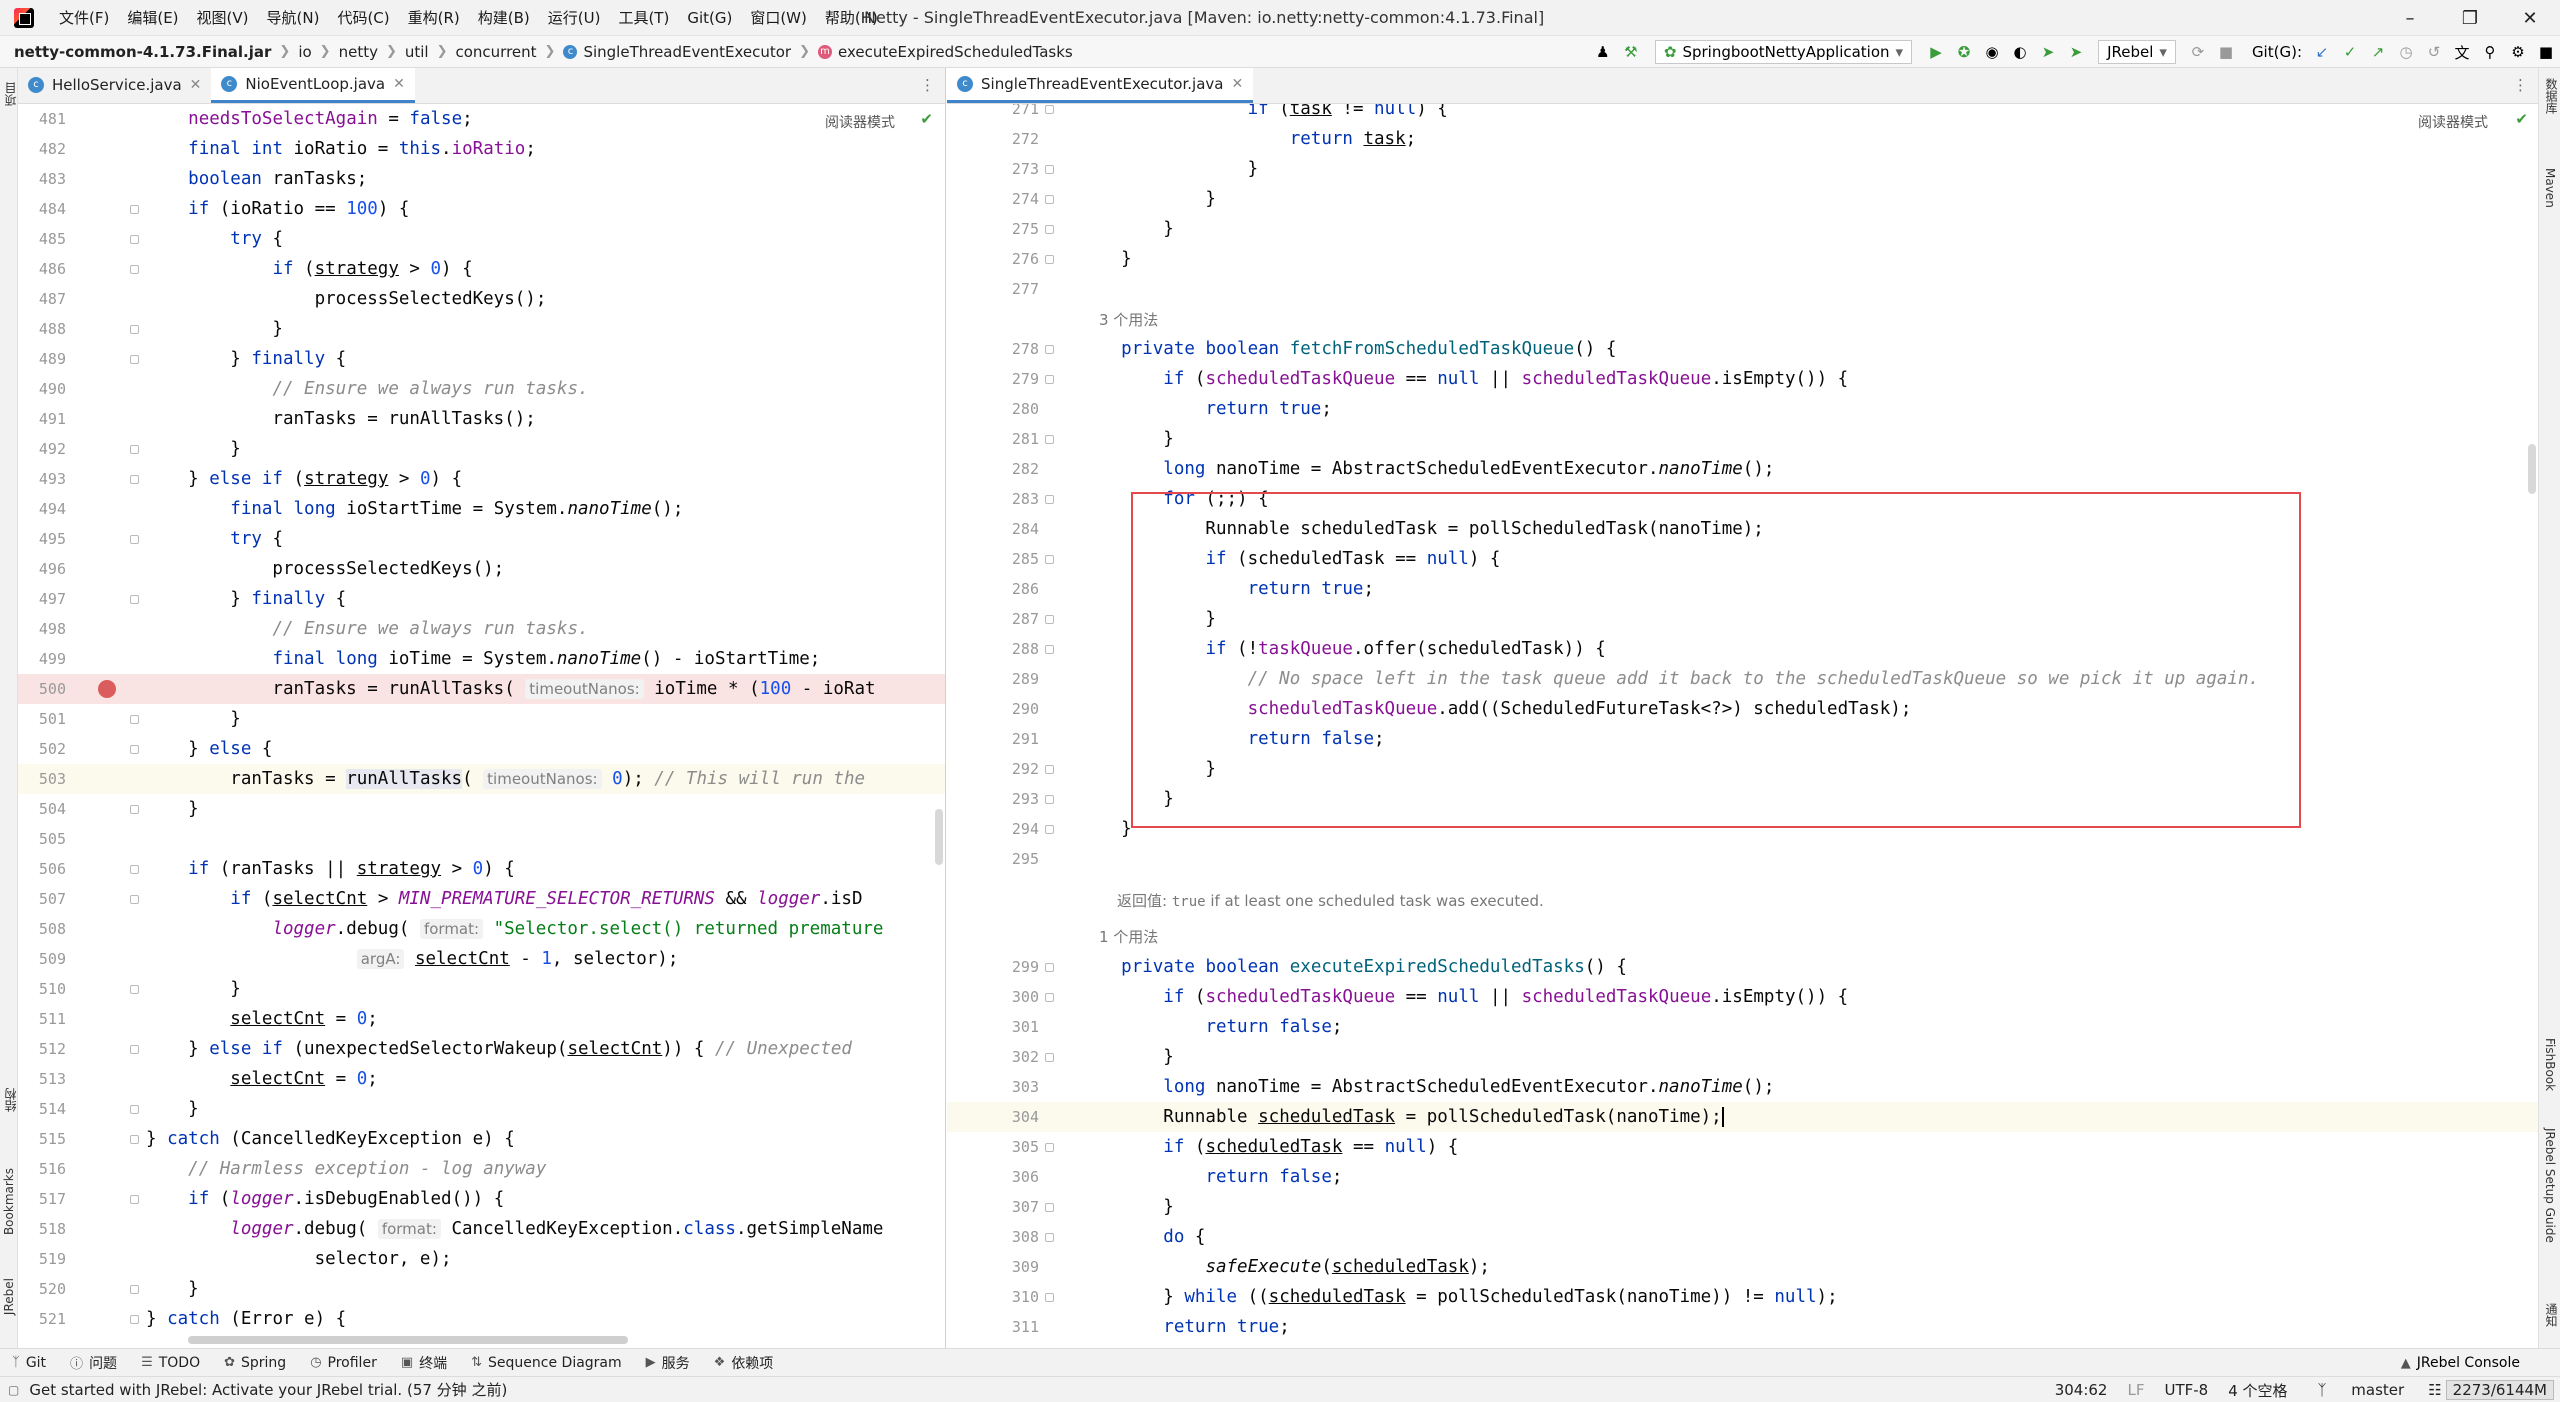 Image resolution: width=2560 pixels, height=1402 pixels. I want to click on jrebel-debug-icon: ➤, so click(2076, 52).